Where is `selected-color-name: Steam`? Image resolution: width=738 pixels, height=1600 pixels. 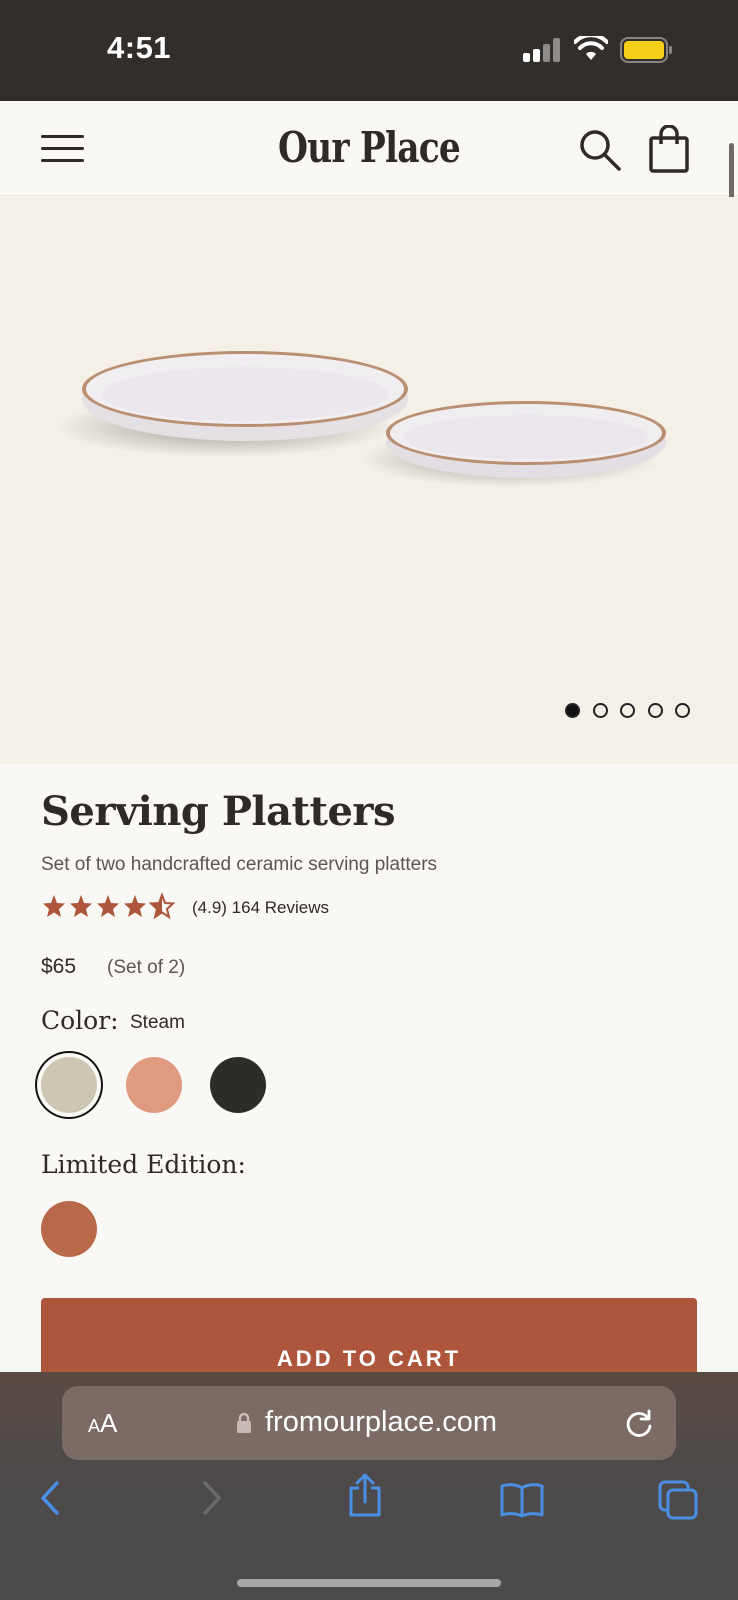
selected-color-name: Steam is located at coordinates (157, 1022).